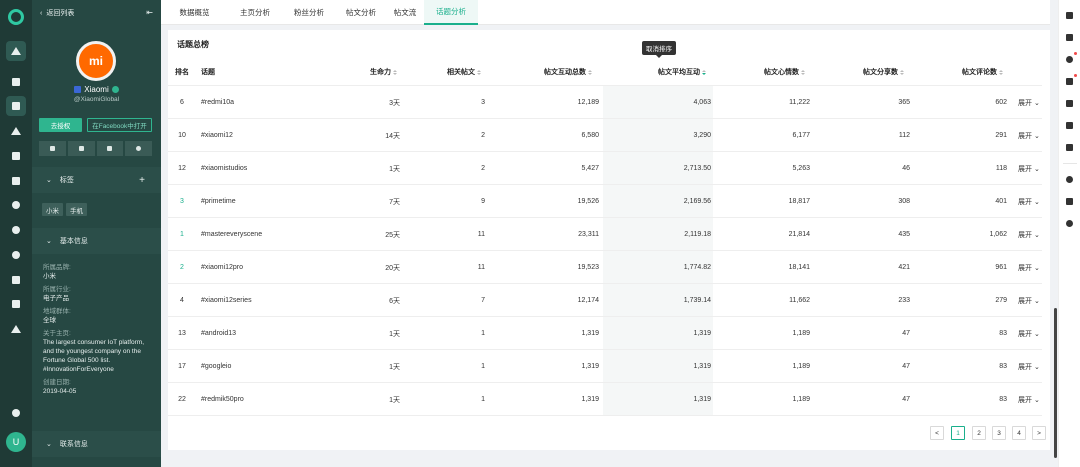 Image resolution: width=1080 pixels, height=467 pixels. What do you see at coordinates (1069, 37) in the screenshot?
I see `chat-icon` at bounding box center [1069, 37].